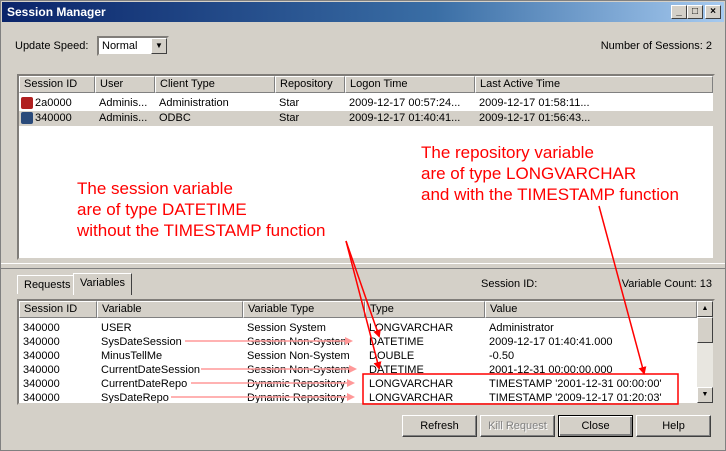 This screenshot has height=451, width=726. What do you see at coordinates (155, 188) in the screenshot?
I see `session-annotation-line: The session variable` at bounding box center [155, 188].